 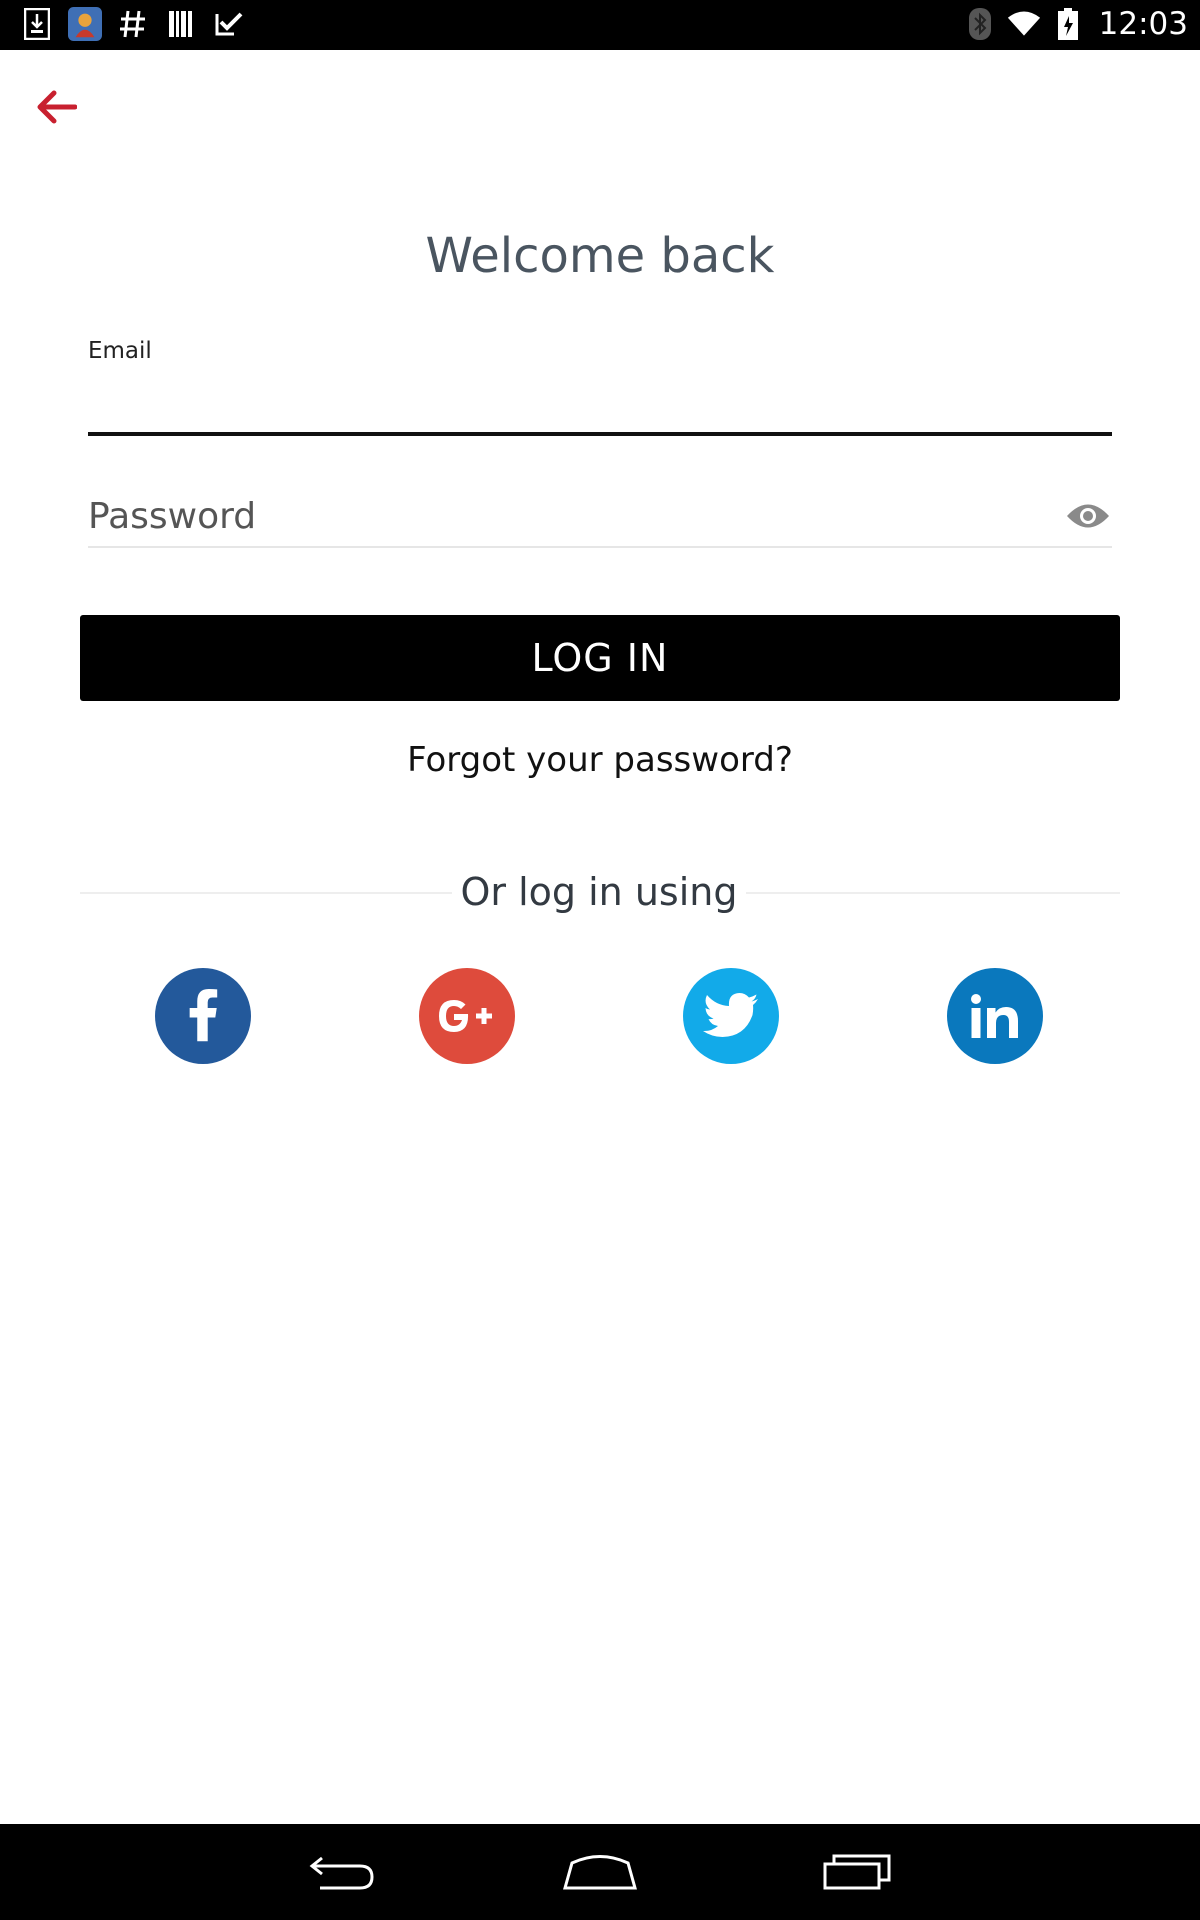 What do you see at coordinates (600, 403) in the screenshot?
I see `email-field` at bounding box center [600, 403].